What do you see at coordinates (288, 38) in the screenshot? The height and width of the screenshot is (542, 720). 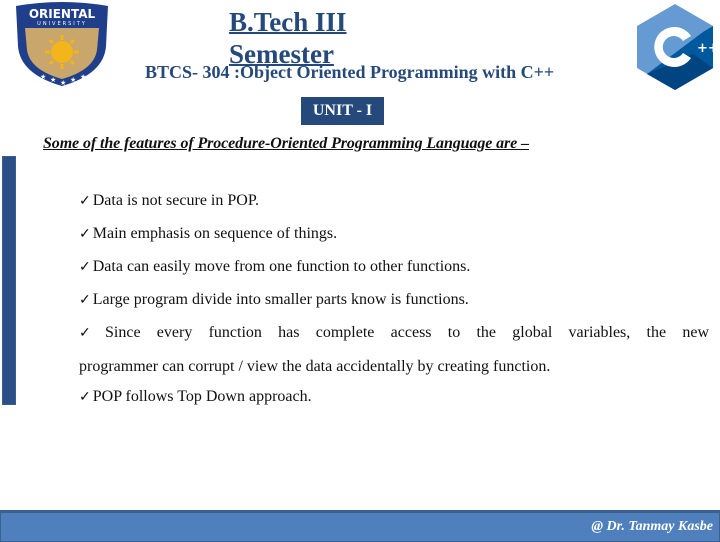 I see `page-title: B.Tech III Semester` at bounding box center [288, 38].